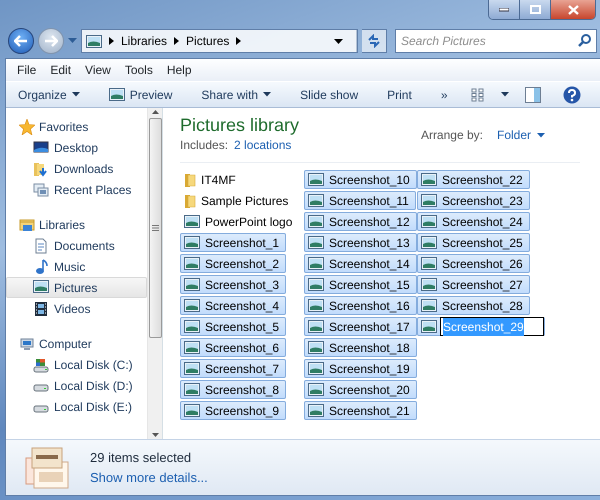 The image size is (600, 500). I want to click on recent-pages-caret-icon, so click(72, 41).